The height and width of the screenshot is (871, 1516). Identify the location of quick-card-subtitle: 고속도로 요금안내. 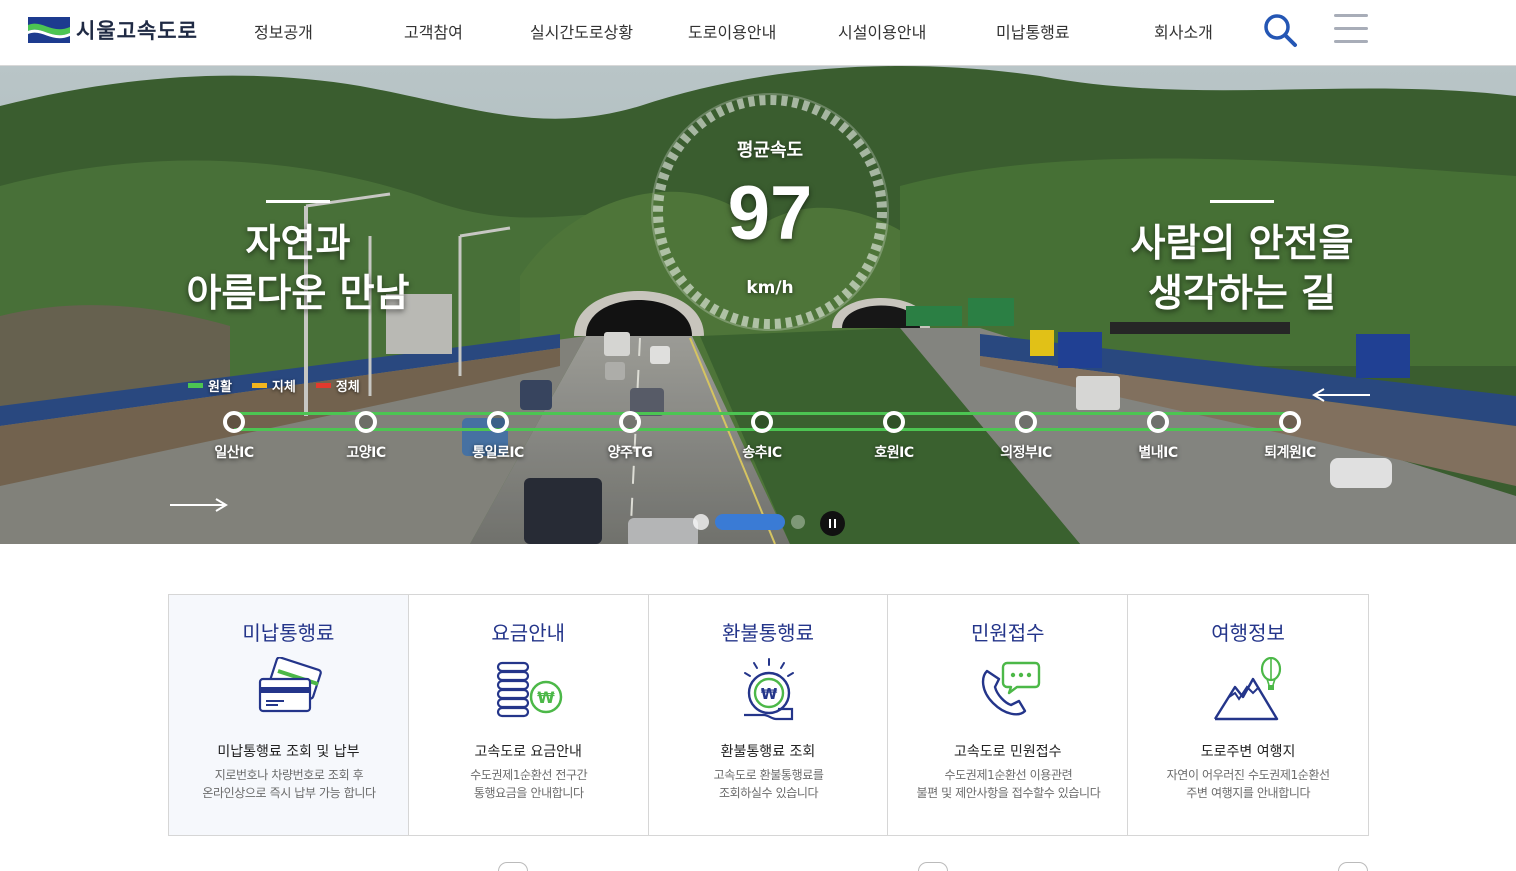
(528, 752).